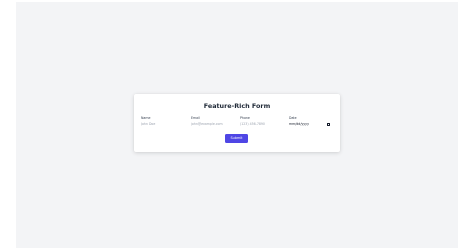 The width and height of the screenshot is (474, 248). Describe the element at coordinates (299, 124) in the screenshot. I see `date-input-value: mm/dd/yyyy` at that location.